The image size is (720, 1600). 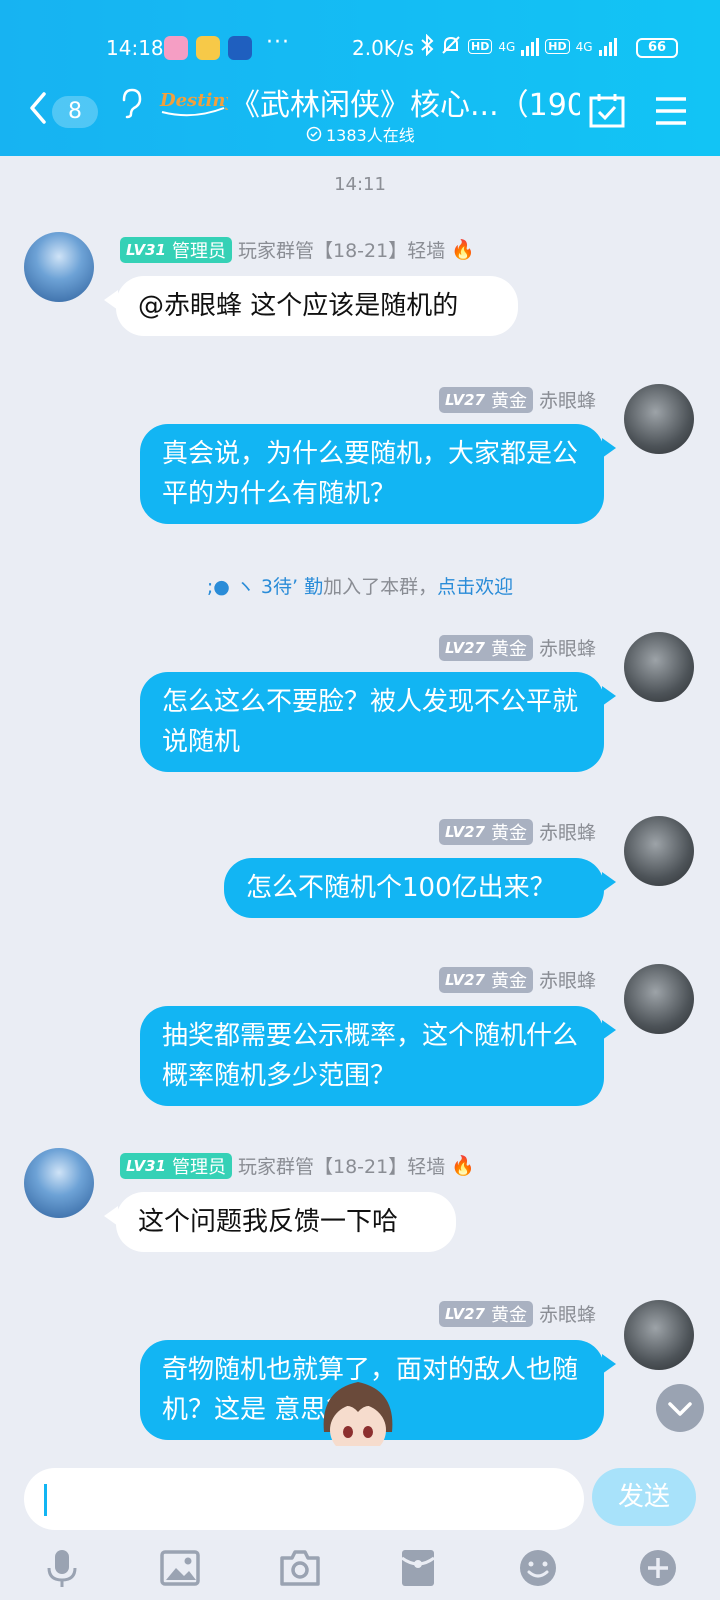 What do you see at coordinates (420, 888) in the screenshot?
I see `message-bubble: 怎么不随机个100亿出来？` at bounding box center [420, 888].